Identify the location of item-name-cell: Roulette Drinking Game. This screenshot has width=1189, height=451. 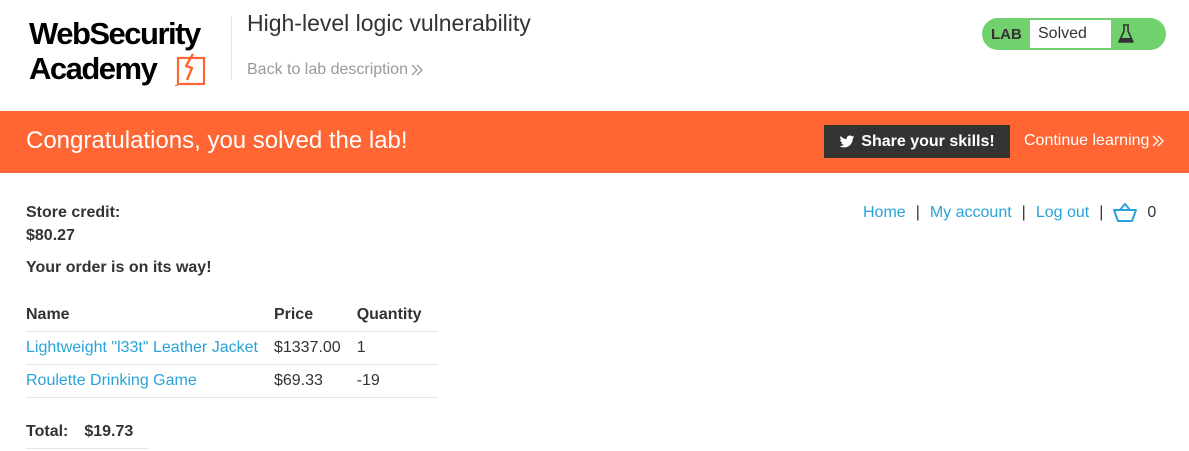
(150, 381).